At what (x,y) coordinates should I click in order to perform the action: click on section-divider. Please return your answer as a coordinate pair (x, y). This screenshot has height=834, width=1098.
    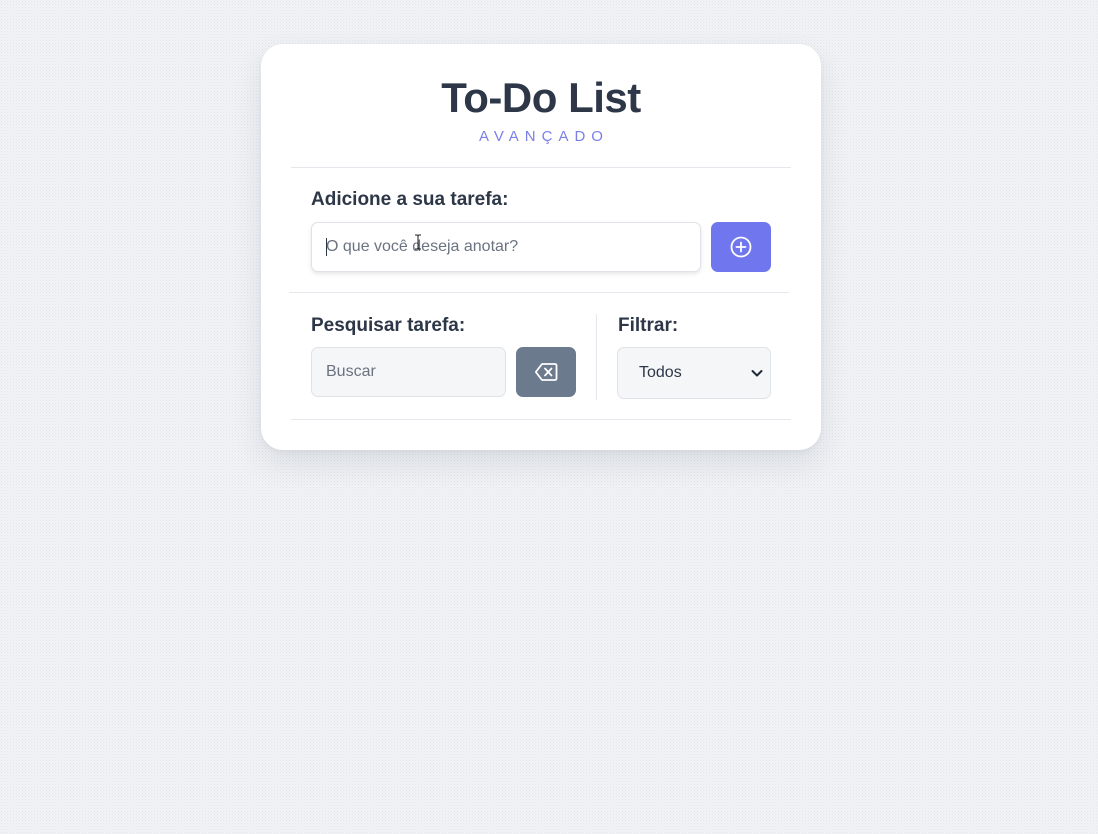
    Looking at the image, I should click on (539, 292).